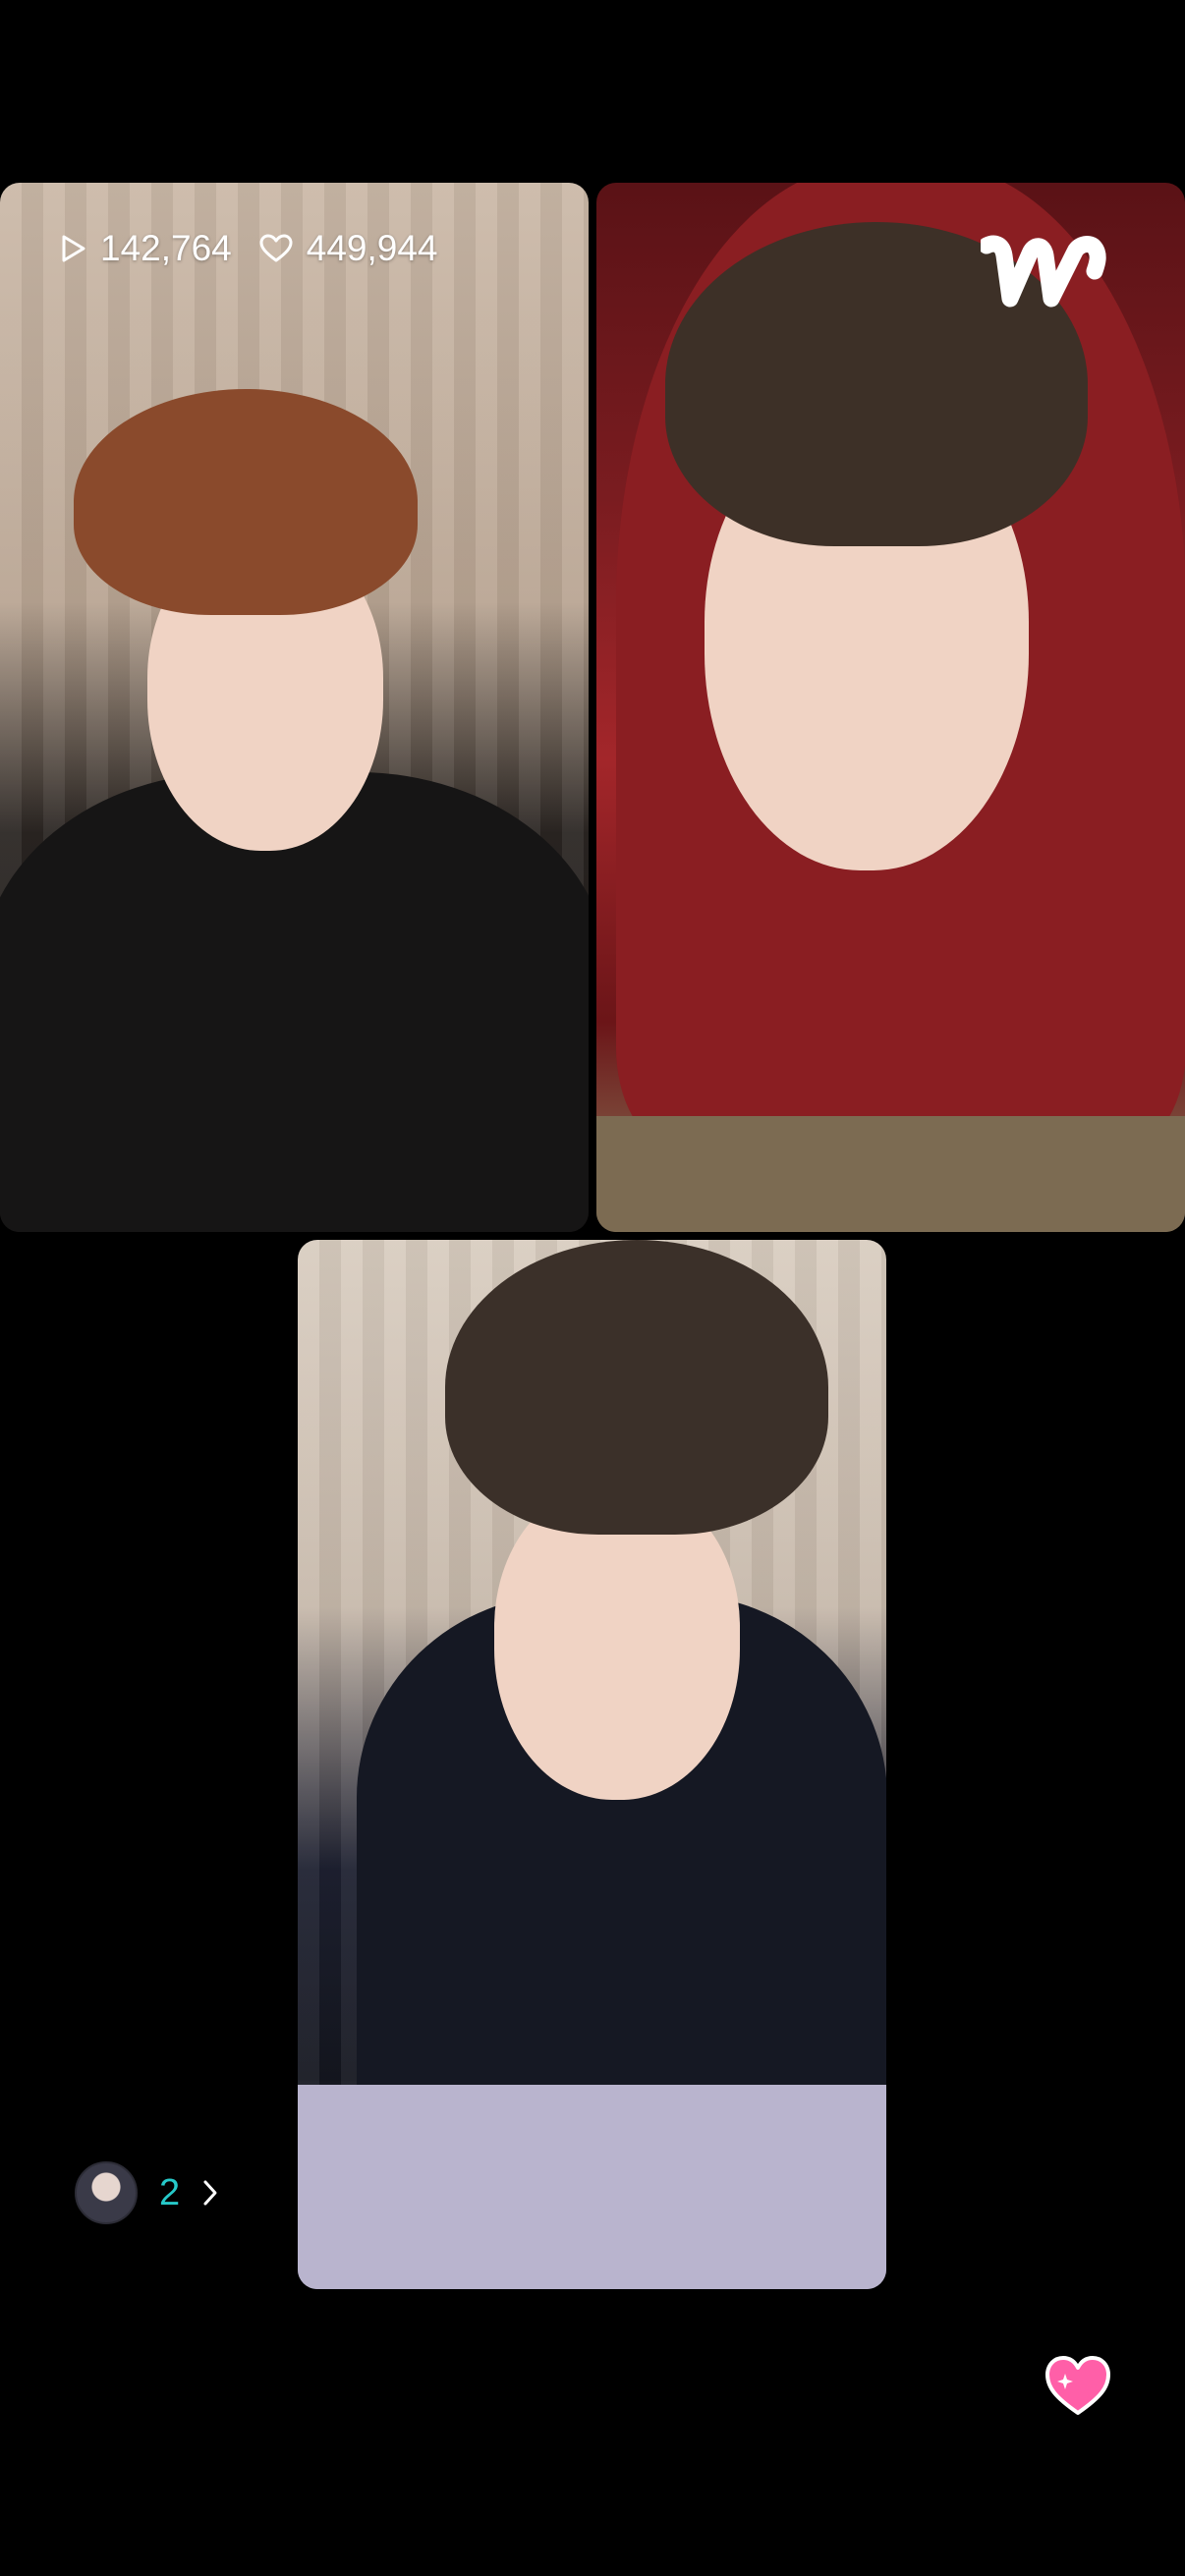  Describe the element at coordinates (372, 248) in the screenshot. I see `like-count-value: 449,944` at that location.